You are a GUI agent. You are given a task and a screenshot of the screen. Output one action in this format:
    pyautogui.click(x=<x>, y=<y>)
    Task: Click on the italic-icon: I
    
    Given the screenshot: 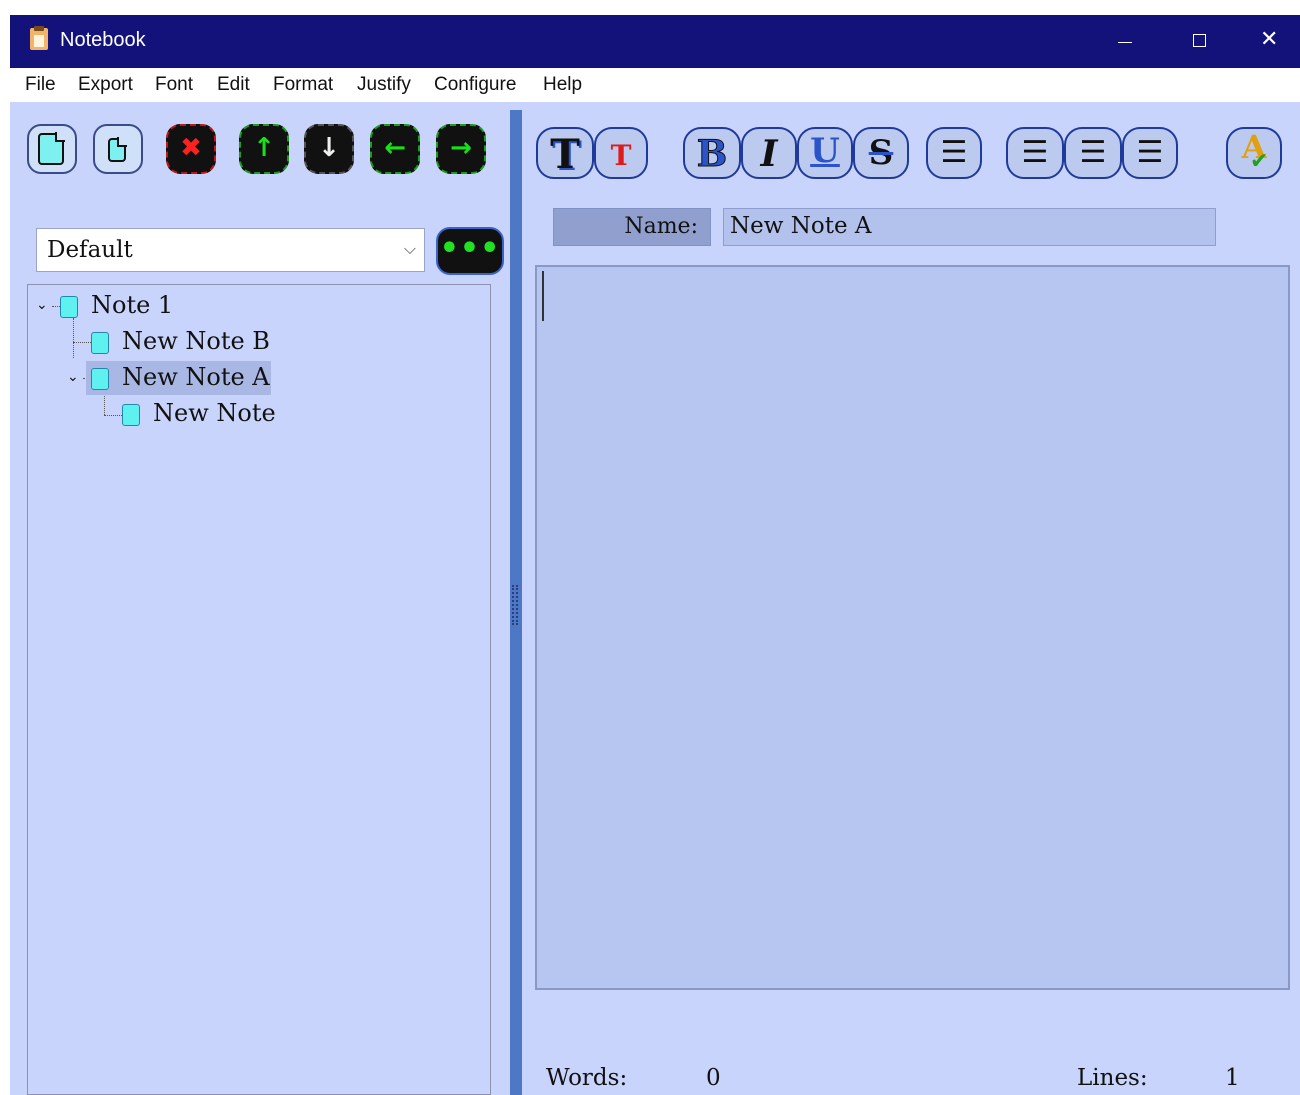 What is the action you would take?
    pyautogui.click(x=769, y=154)
    